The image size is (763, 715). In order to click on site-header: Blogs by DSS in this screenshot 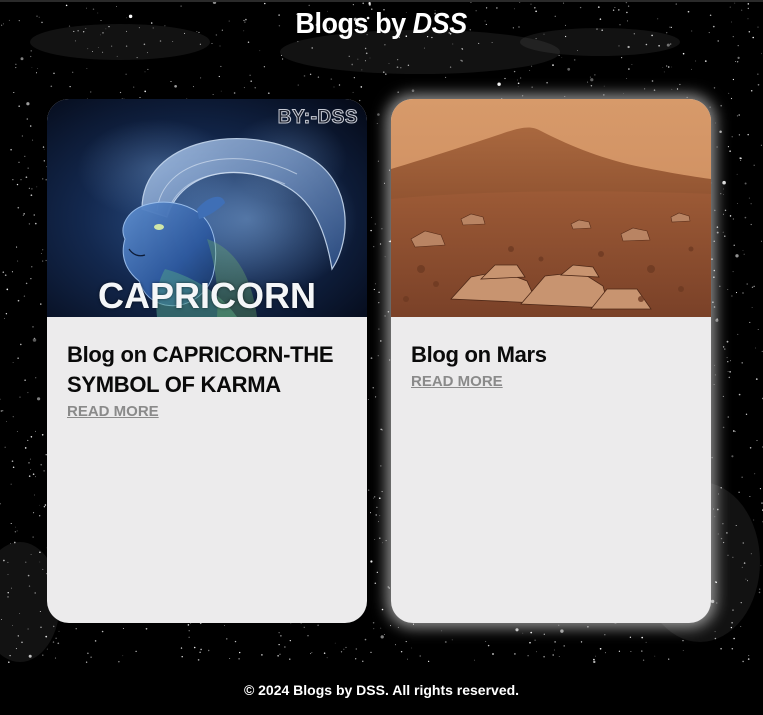, I will do `click(381, 24)`.